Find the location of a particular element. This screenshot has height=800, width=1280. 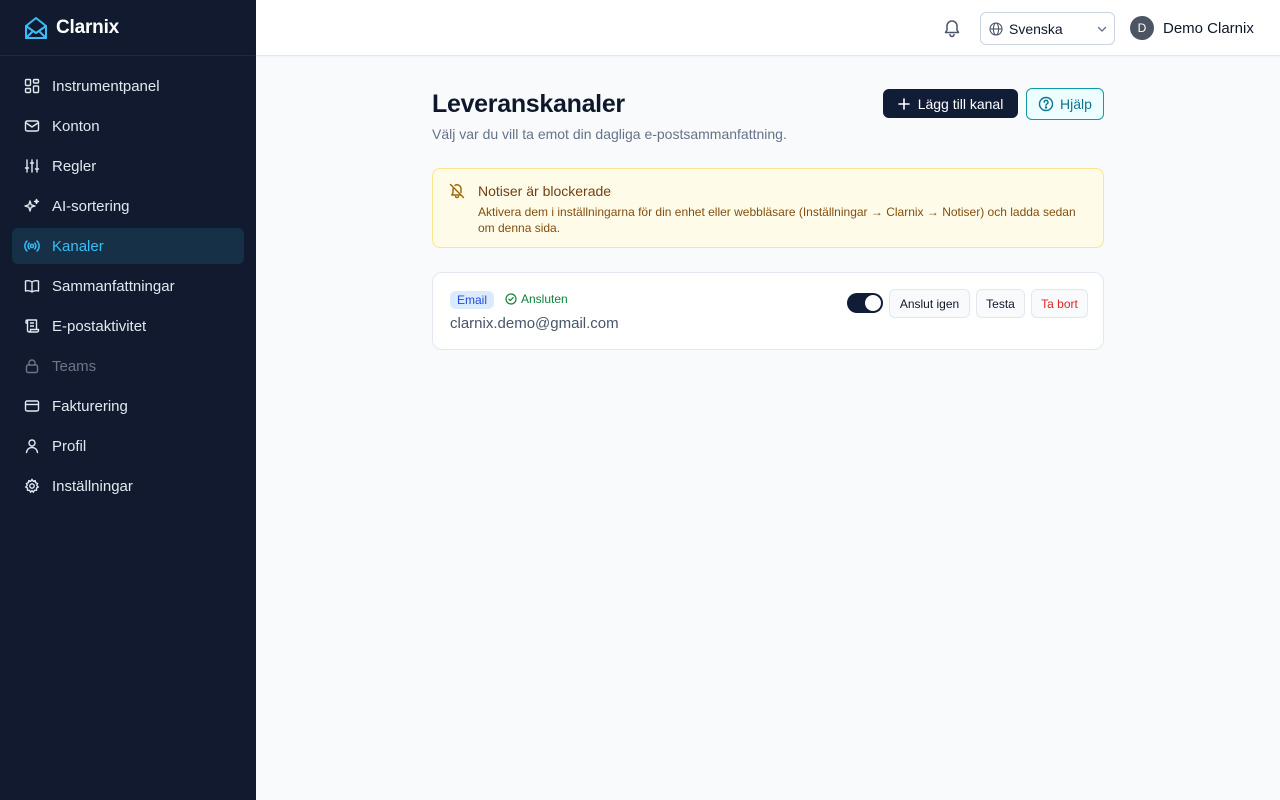

channel-enabled-toggle is located at coordinates (865, 303).